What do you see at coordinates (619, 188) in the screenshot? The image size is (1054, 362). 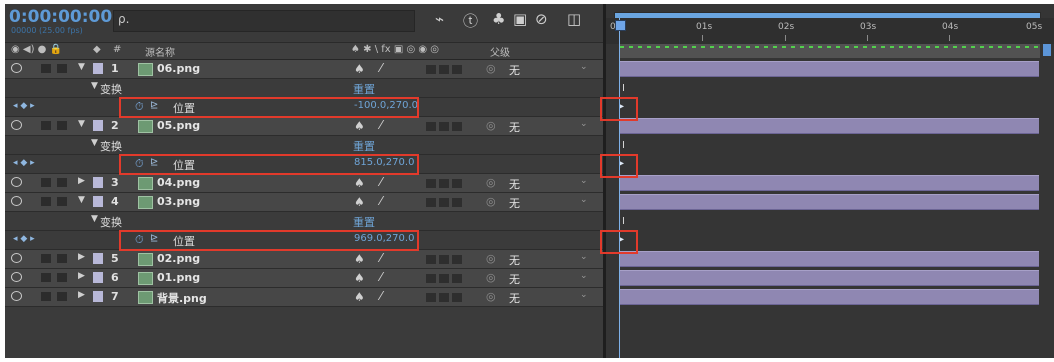 I see `current-time-indicator` at bounding box center [619, 188].